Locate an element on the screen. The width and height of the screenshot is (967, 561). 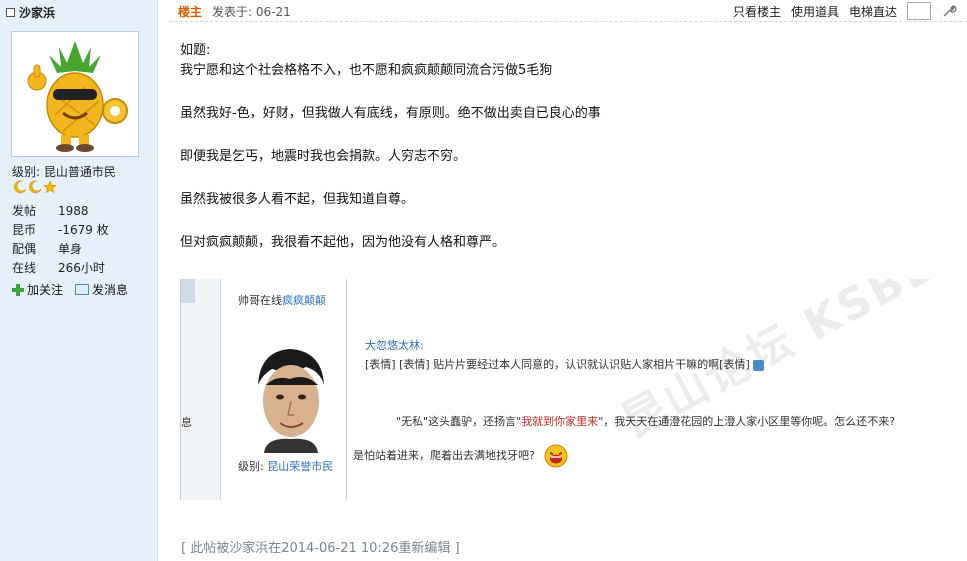
pineapple-avatar-icon is located at coordinates (75, 94).